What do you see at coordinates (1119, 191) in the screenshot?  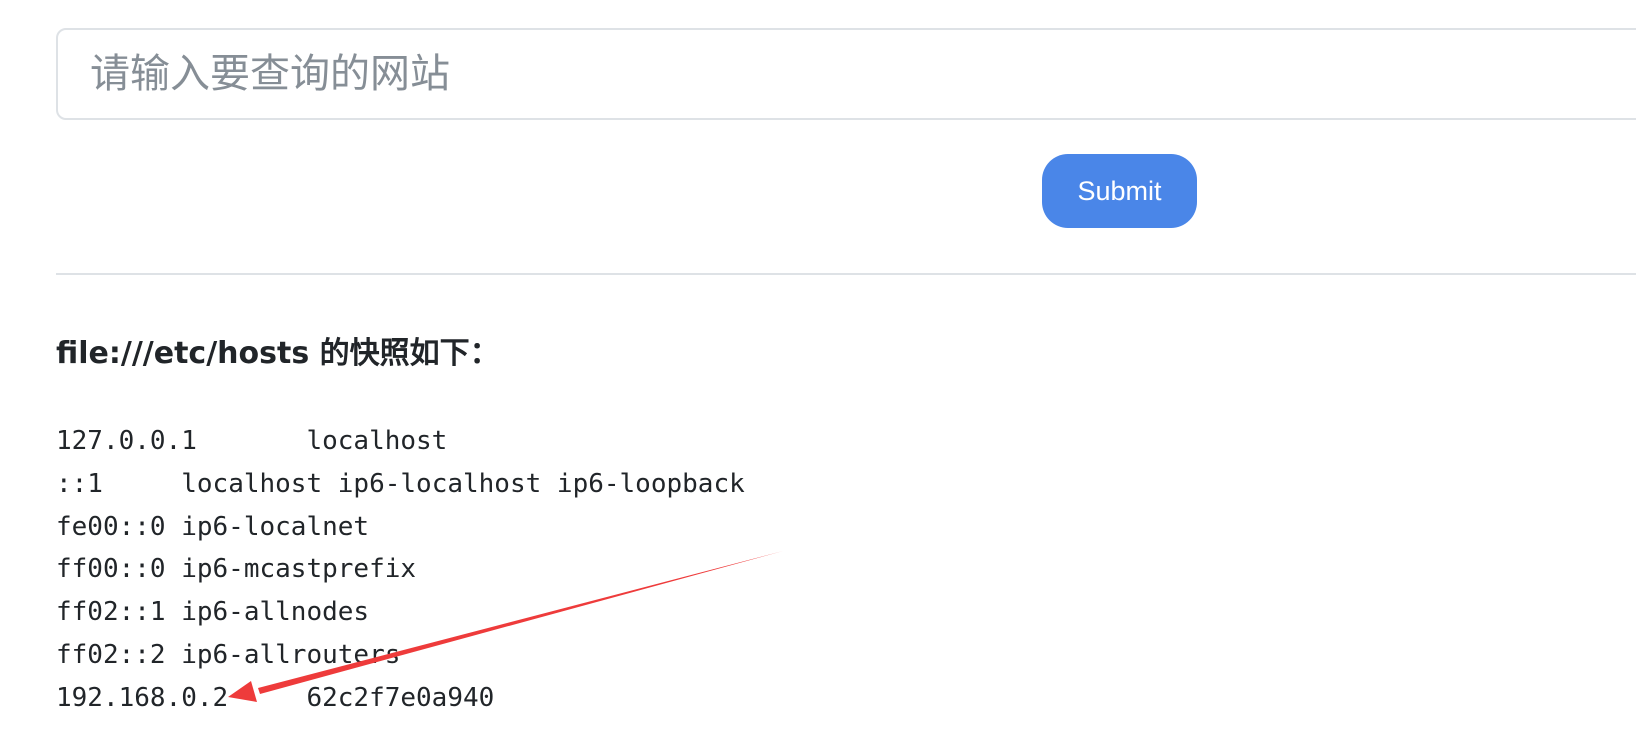 I see `submit-button: Submit` at bounding box center [1119, 191].